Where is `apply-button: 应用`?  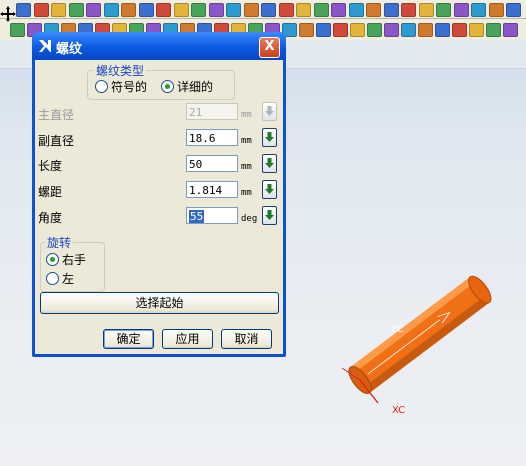
apply-button: 应用 is located at coordinates (187, 339).